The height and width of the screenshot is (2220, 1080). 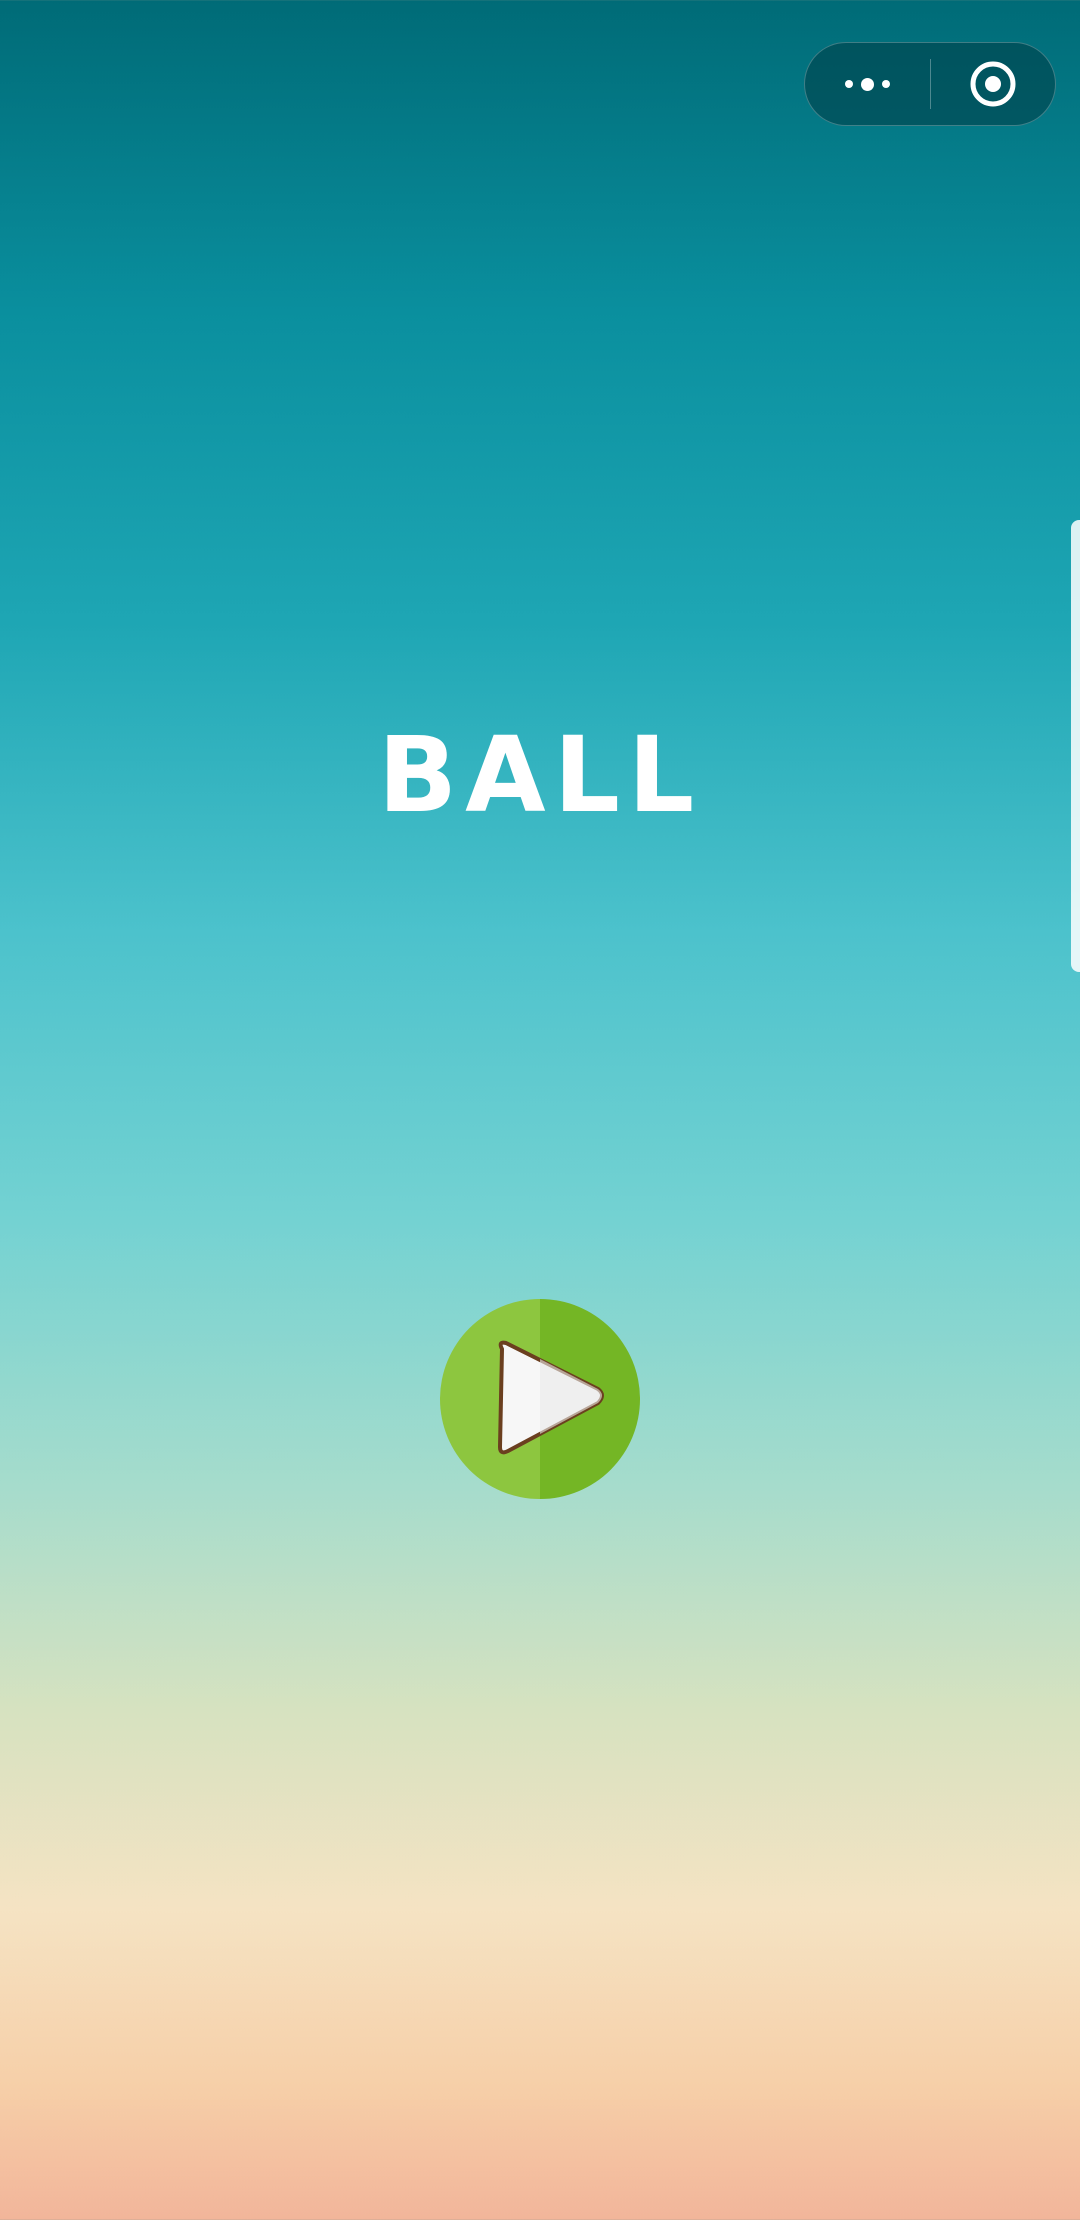 I want to click on play-icon, so click(x=540, y=1399).